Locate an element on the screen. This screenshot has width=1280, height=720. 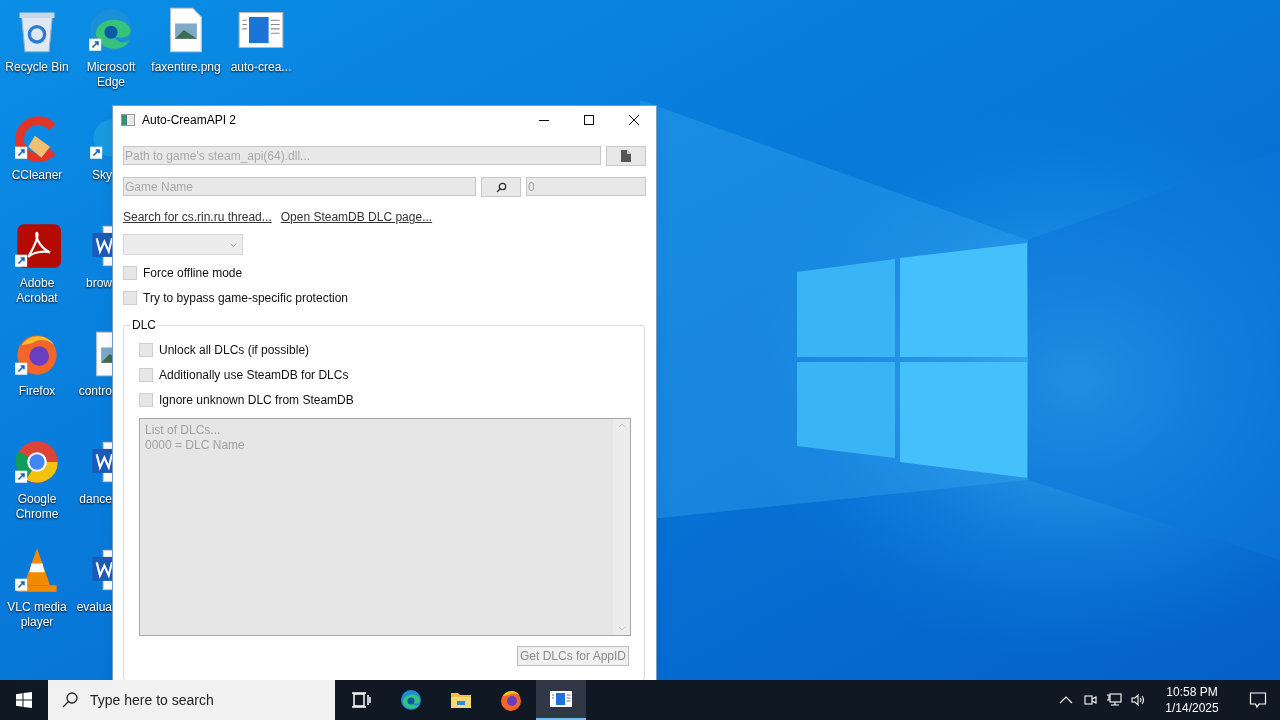
icon-label: VLC media player is located at coordinates (37, 615).